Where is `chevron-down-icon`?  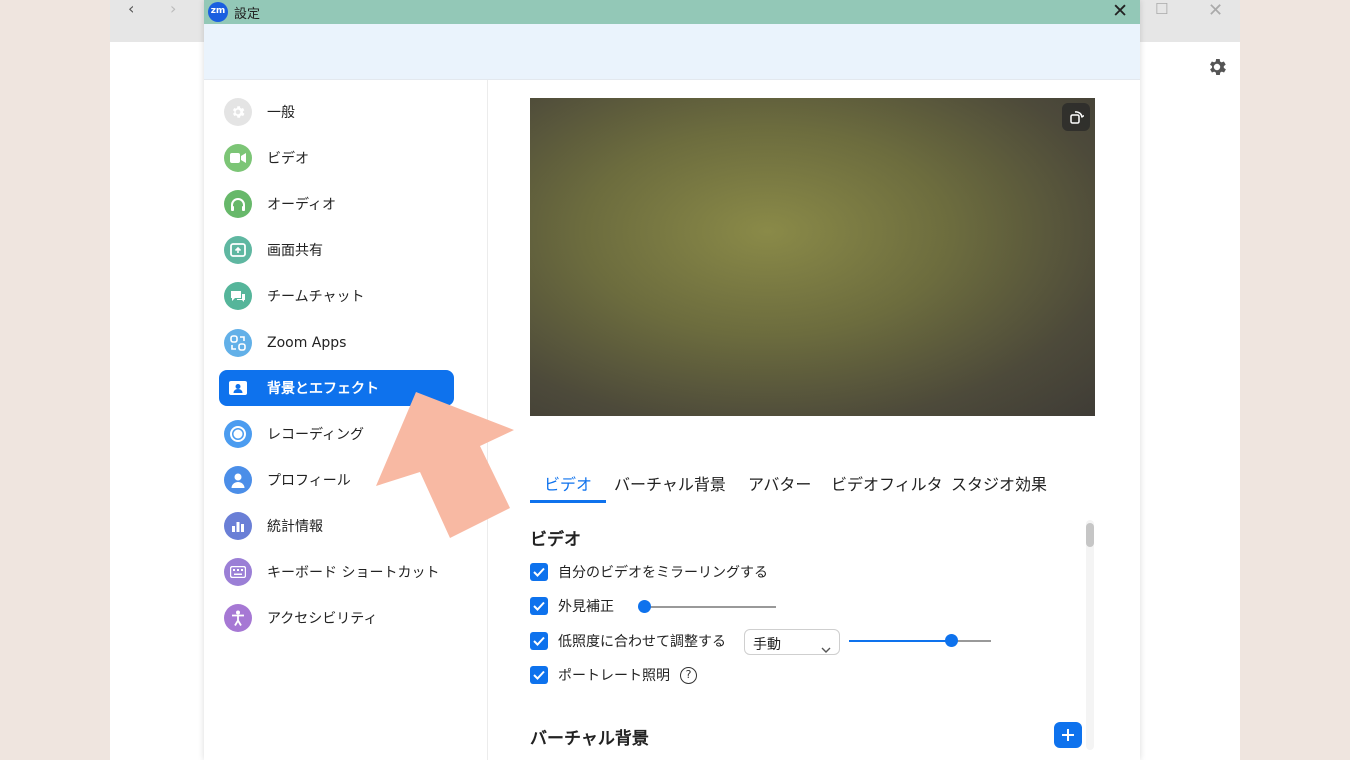 chevron-down-icon is located at coordinates (826, 647).